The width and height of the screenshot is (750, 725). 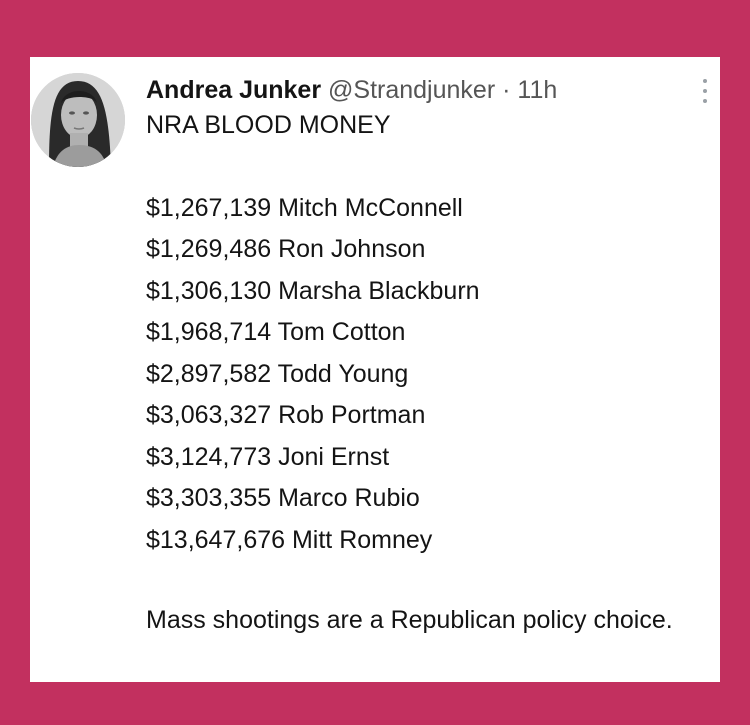 I want to click on donation-amount: $3,124,773, so click(x=209, y=456).